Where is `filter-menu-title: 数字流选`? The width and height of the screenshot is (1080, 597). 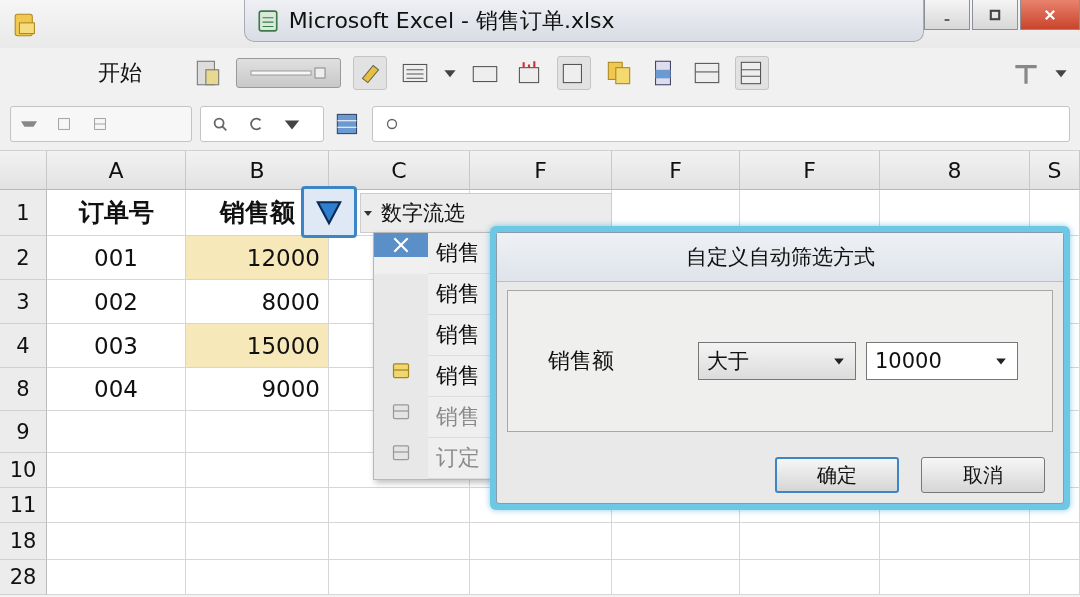 filter-menu-title: 数字流选 is located at coordinates (423, 213).